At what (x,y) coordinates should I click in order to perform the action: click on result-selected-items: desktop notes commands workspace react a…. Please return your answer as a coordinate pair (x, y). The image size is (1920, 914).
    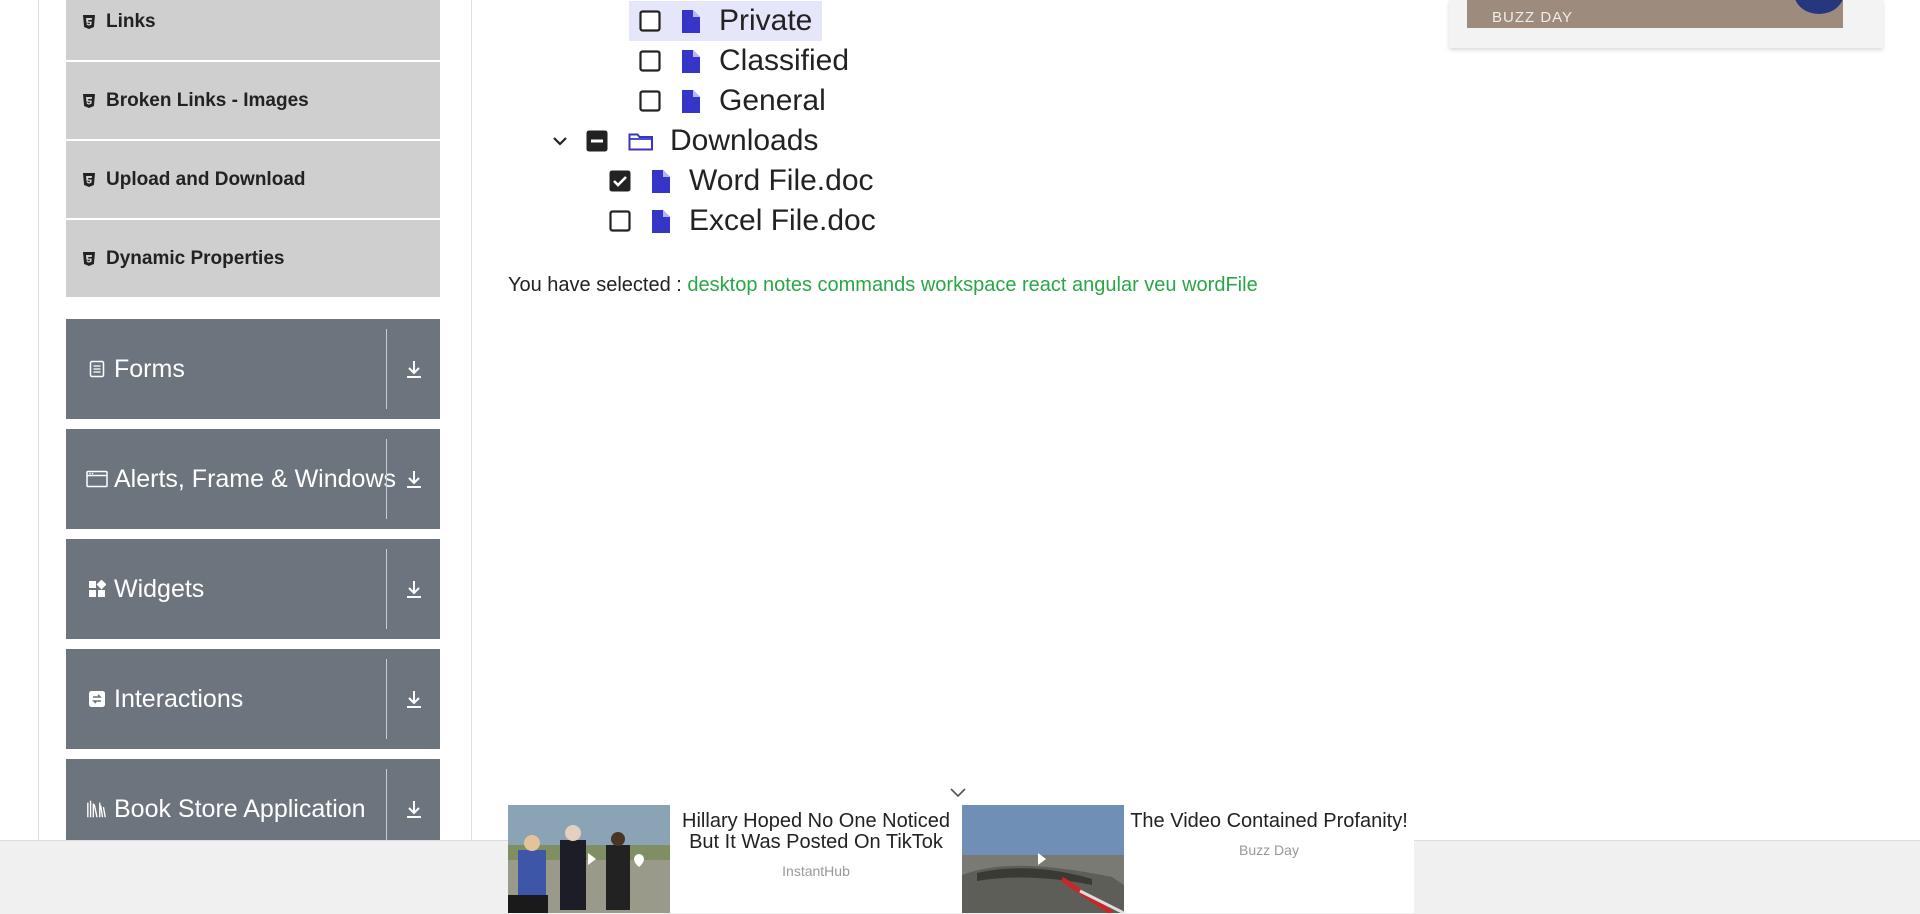
    Looking at the image, I should click on (972, 285).